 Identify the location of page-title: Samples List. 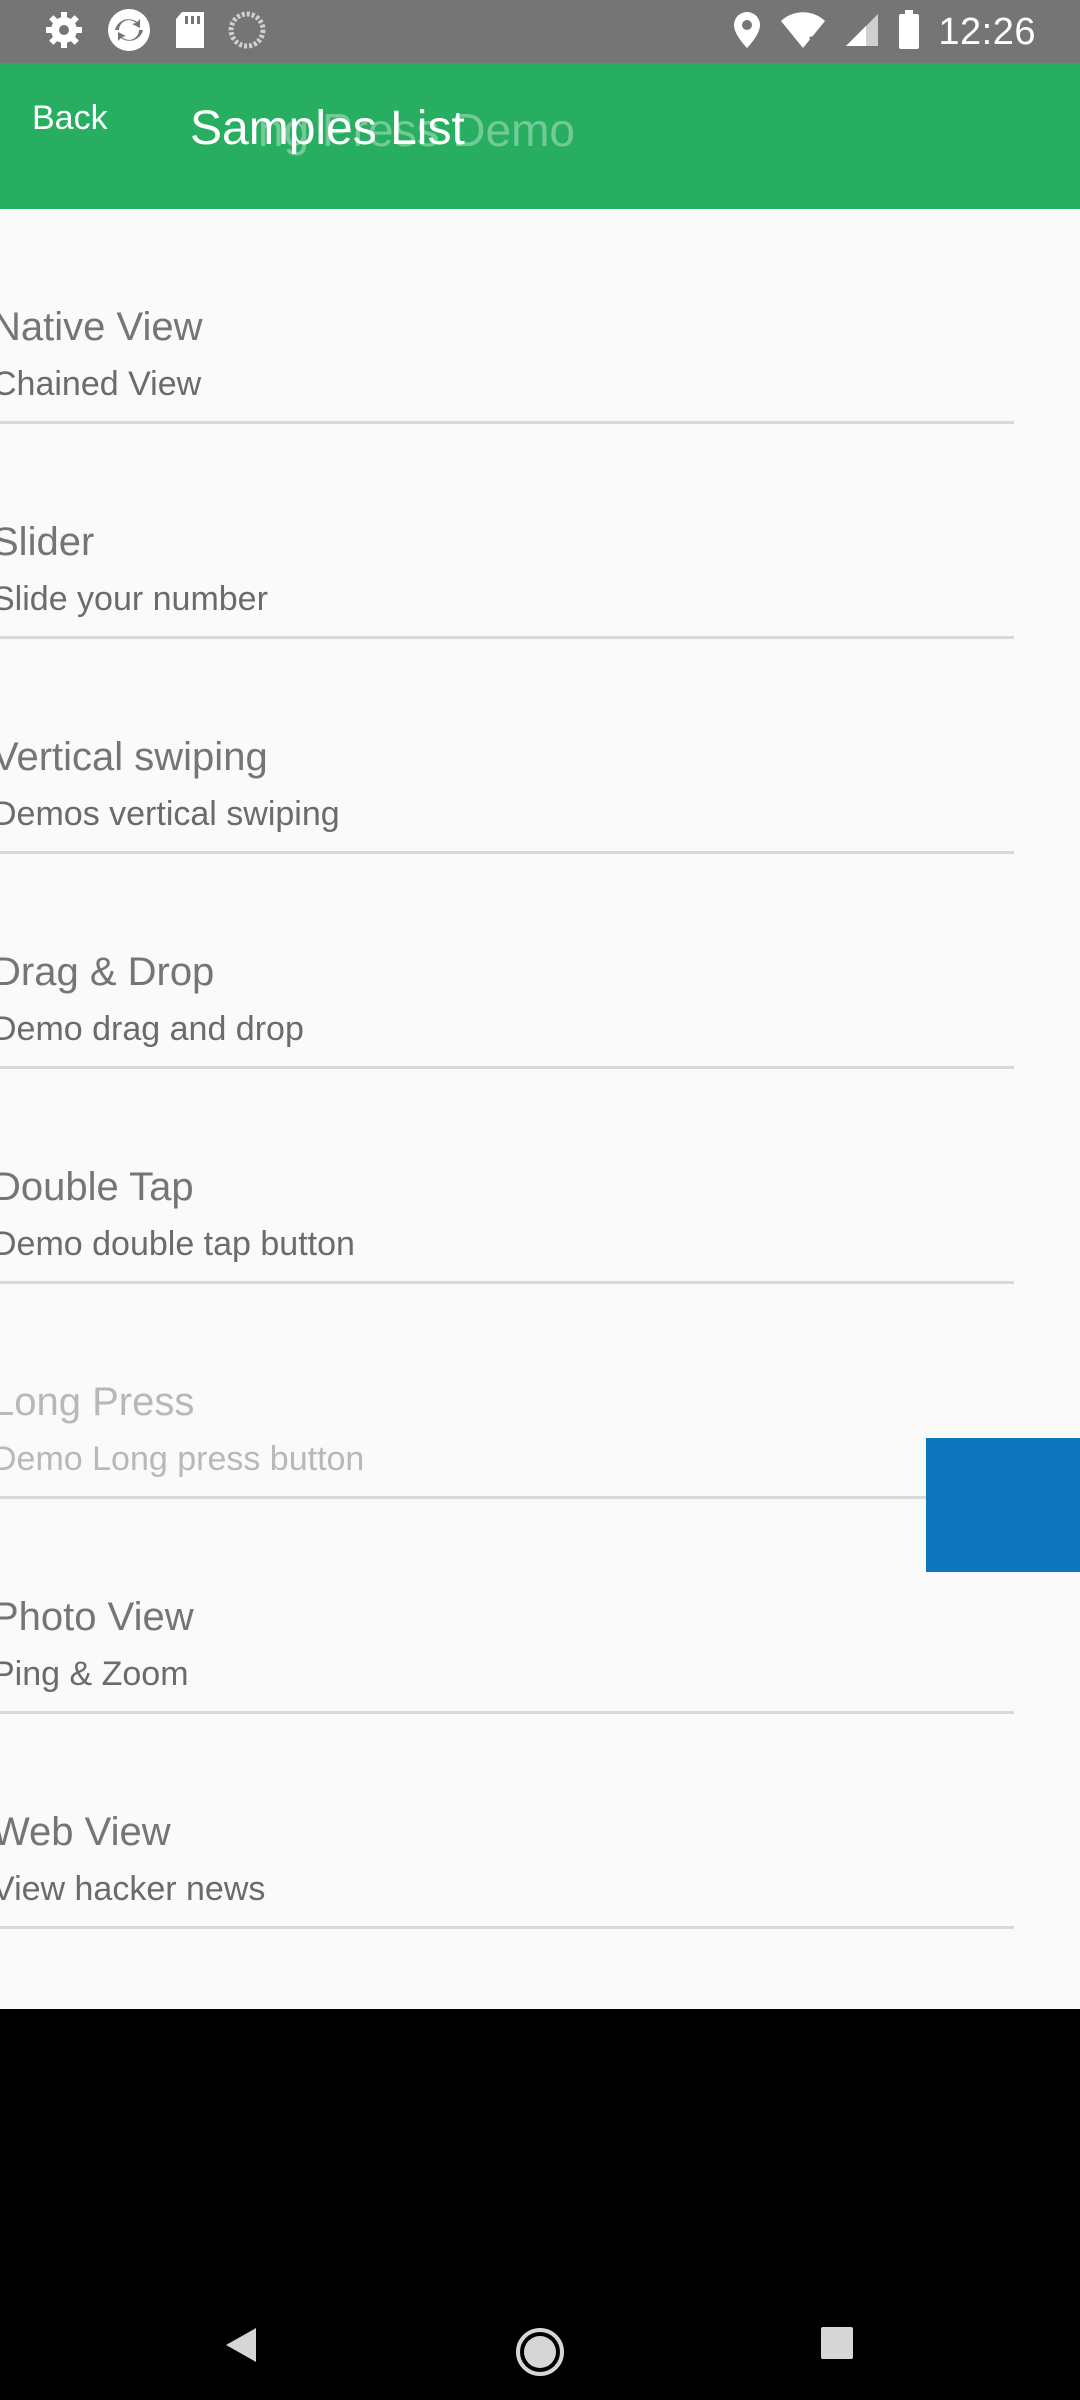
(327, 128).